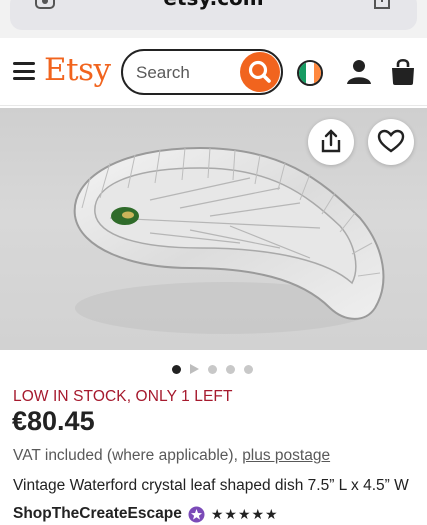 This screenshot has width=427, height=525. What do you see at coordinates (163, 72) in the screenshot?
I see `search-placeholder: Search` at bounding box center [163, 72].